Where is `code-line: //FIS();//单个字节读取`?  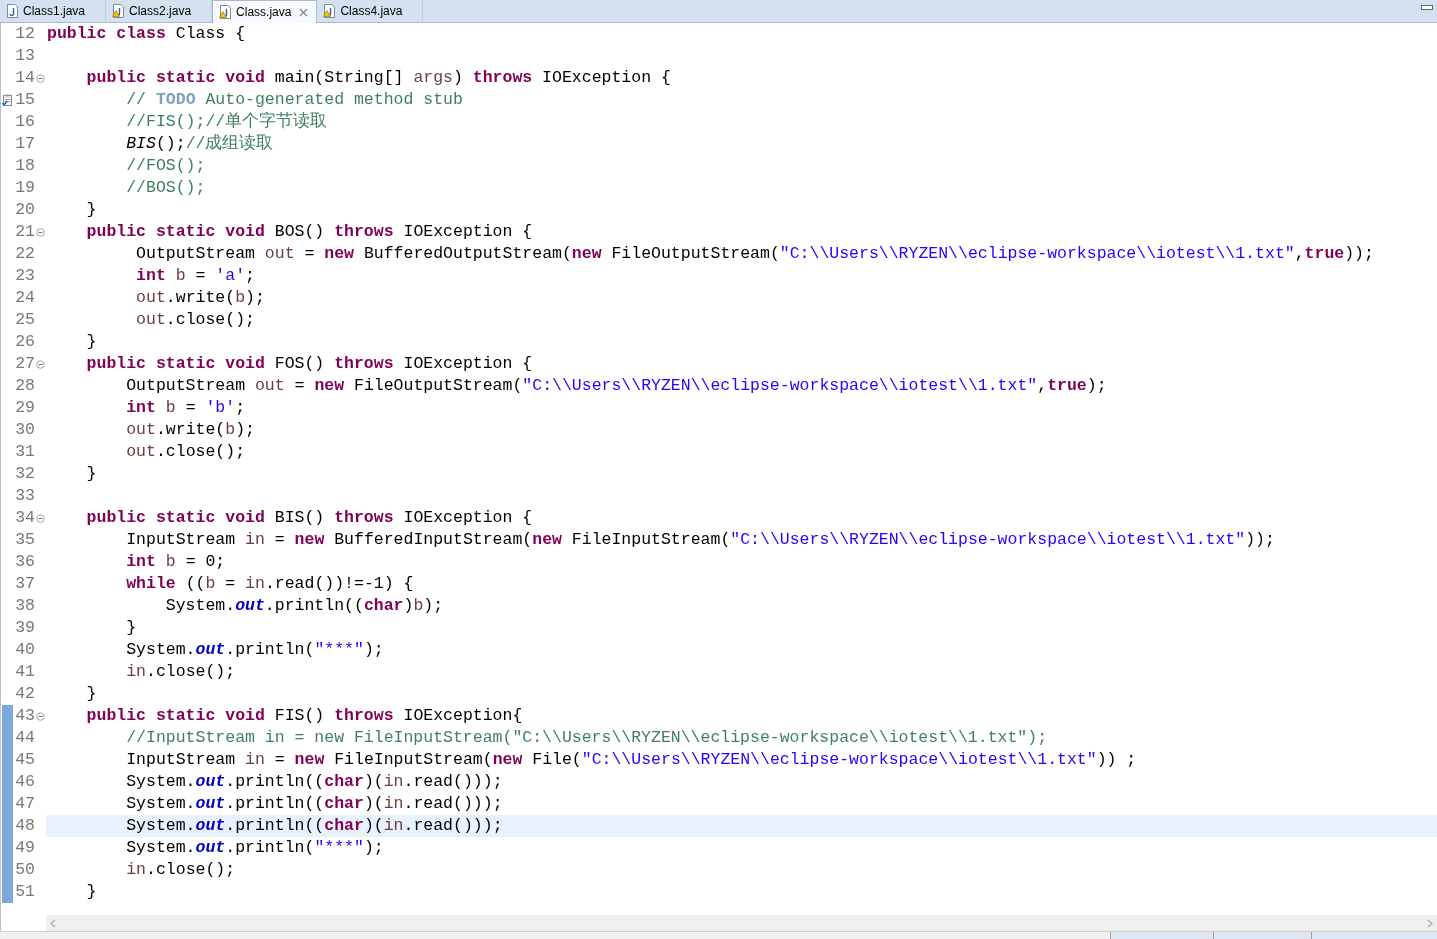
code-line: //FIS();//单个字节读取 is located at coordinates (227, 122).